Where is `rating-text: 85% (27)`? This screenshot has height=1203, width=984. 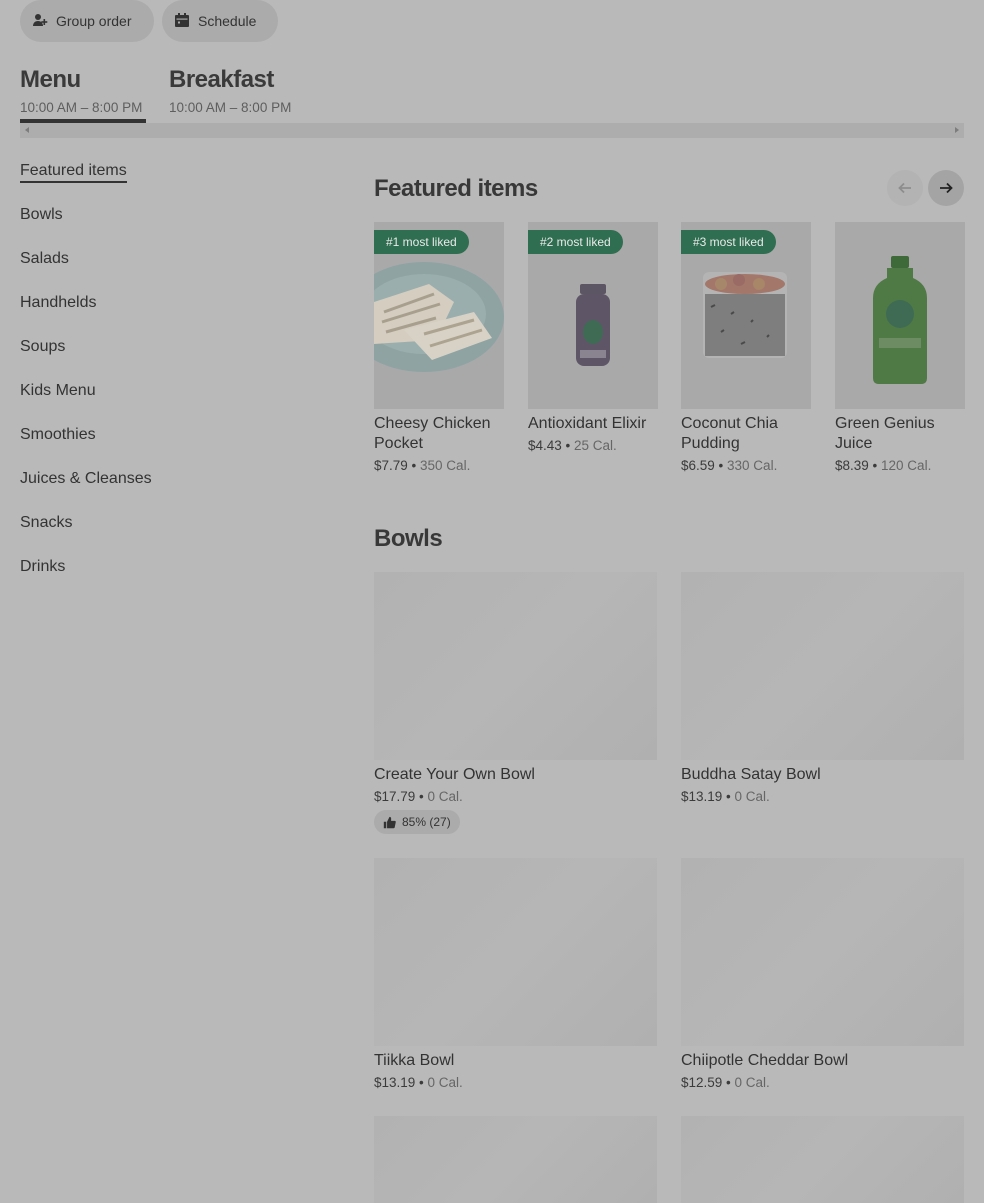
rating-text: 85% (27) is located at coordinates (426, 822).